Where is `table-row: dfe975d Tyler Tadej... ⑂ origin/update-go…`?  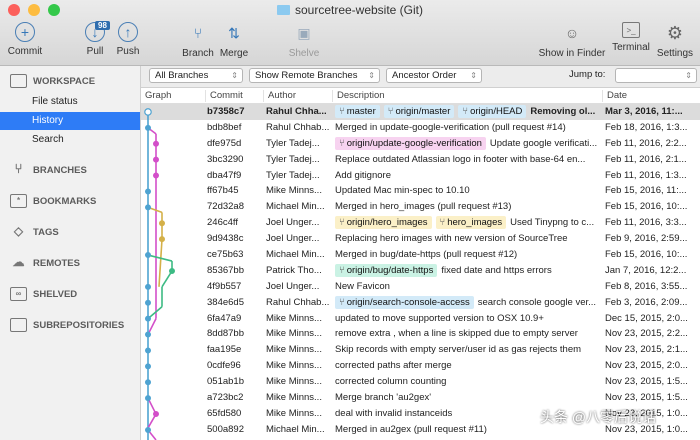 table-row: dfe975d Tyler Tadej... ⑂ origin/update-go… is located at coordinates (420, 144).